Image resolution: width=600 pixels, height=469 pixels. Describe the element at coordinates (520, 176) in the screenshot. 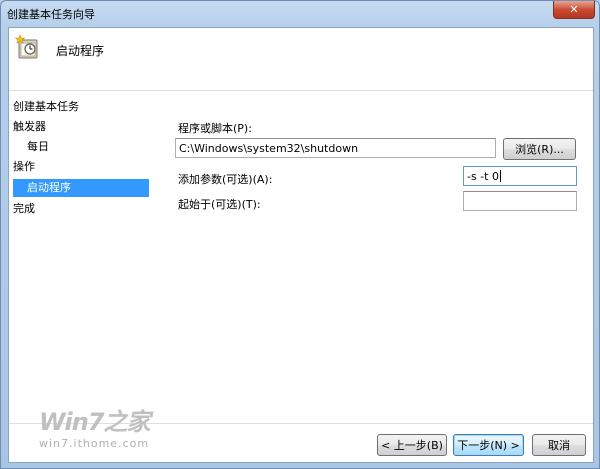

I see `arguments-input: -s -t 0` at that location.